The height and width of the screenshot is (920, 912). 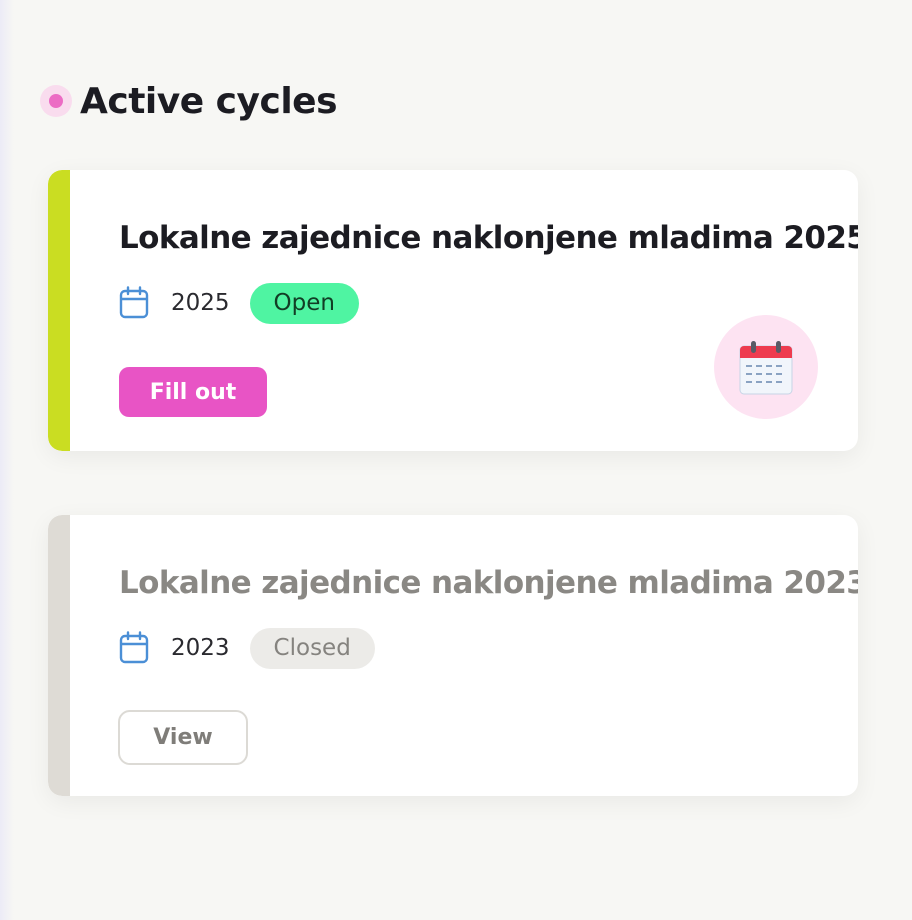 What do you see at coordinates (200, 648) in the screenshot?
I see `cycle-year: 2023` at bounding box center [200, 648].